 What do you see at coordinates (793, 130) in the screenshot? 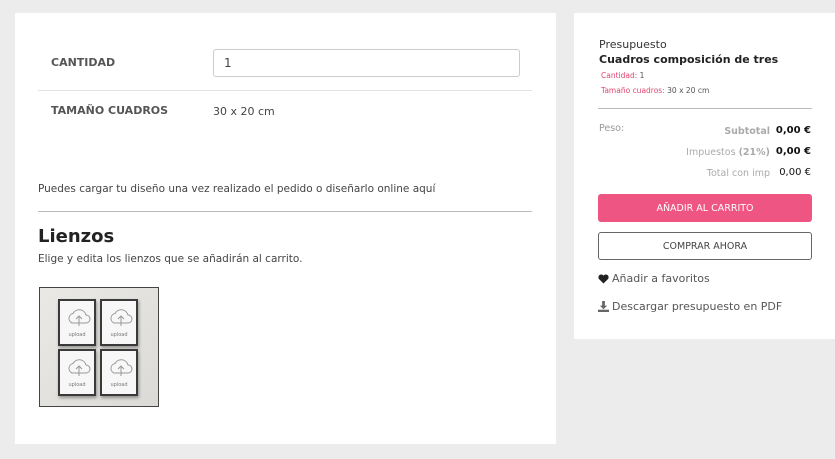
I see `subtotal-value: 0,00 €` at bounding box center [793, 130].